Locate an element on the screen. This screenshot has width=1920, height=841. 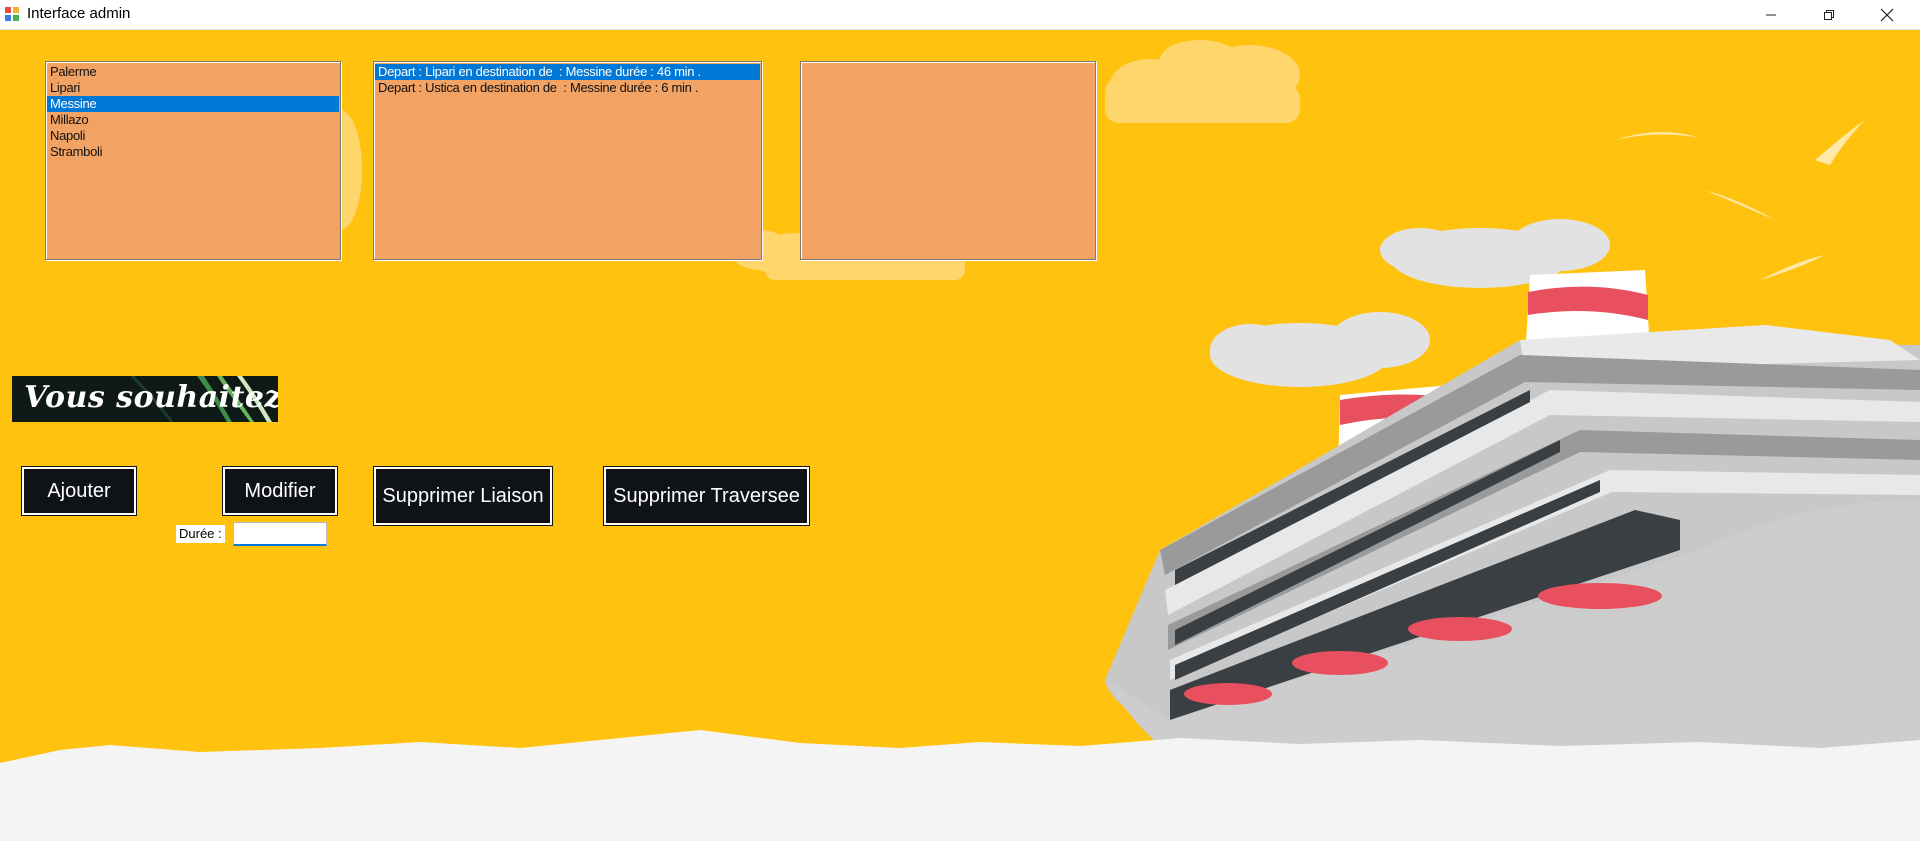
minimize-icon is located at coordinates (1771, 15).